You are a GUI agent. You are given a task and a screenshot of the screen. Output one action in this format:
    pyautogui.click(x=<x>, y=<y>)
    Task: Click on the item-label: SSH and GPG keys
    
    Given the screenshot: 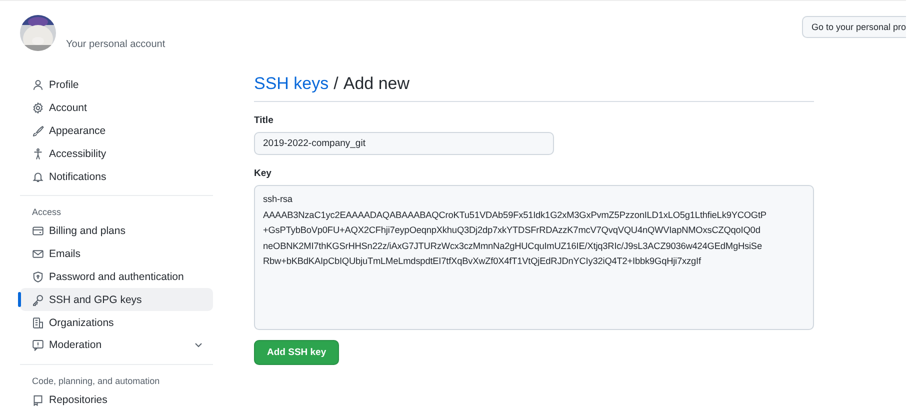 What is the action you would take?
    pyautogui.click(x=95, y=300)
    